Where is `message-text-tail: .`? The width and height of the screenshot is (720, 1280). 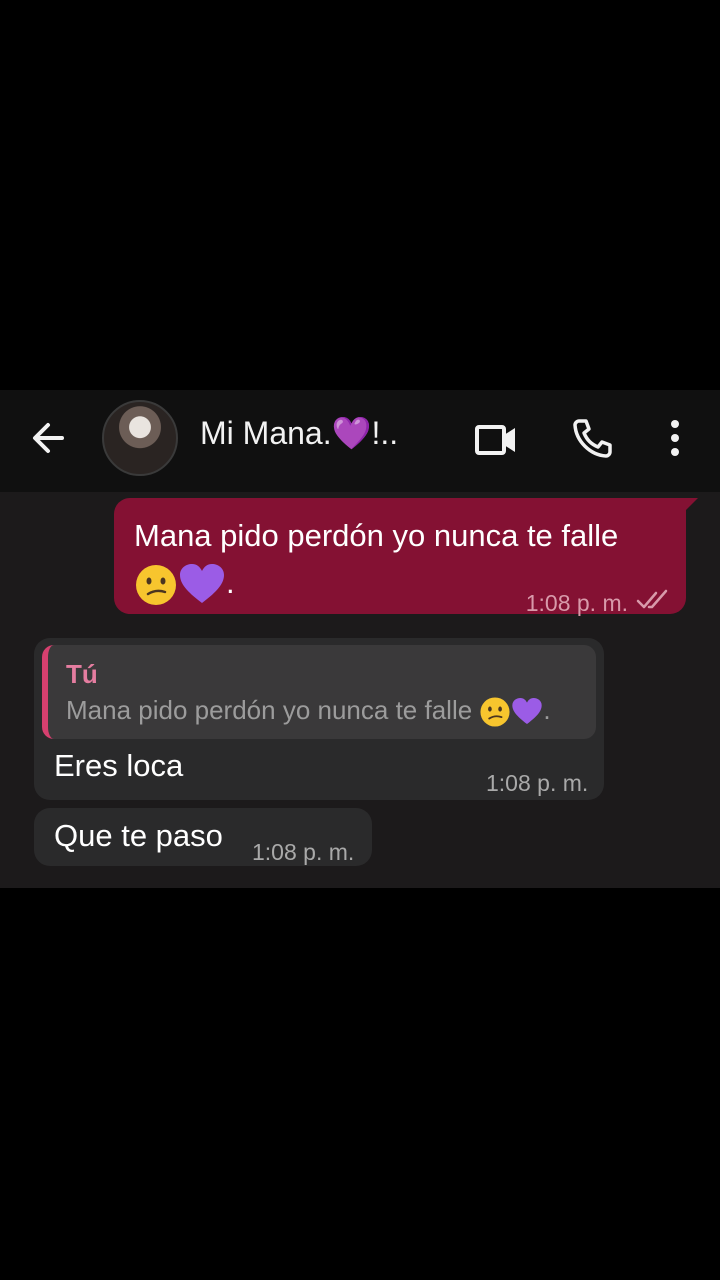 message-text-tail: . is located at coordinates (230, 582).